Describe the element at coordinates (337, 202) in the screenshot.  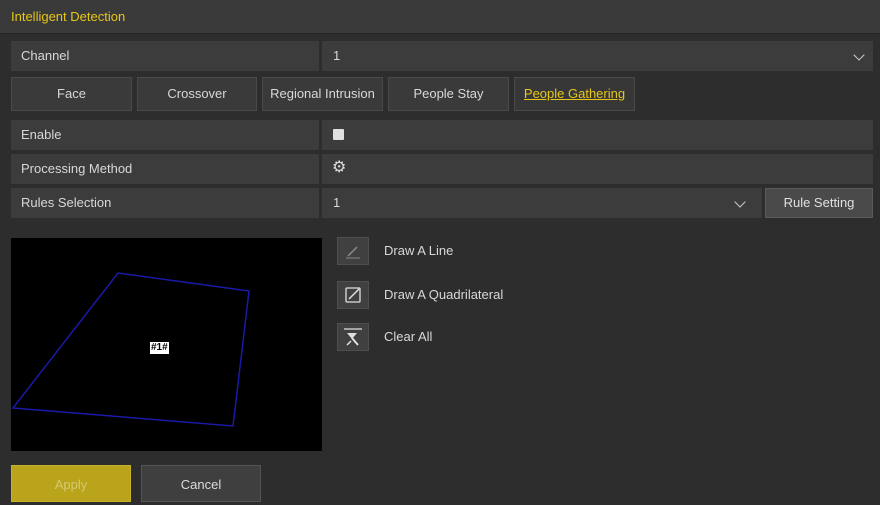
I see `rules-value: 1` at that location.